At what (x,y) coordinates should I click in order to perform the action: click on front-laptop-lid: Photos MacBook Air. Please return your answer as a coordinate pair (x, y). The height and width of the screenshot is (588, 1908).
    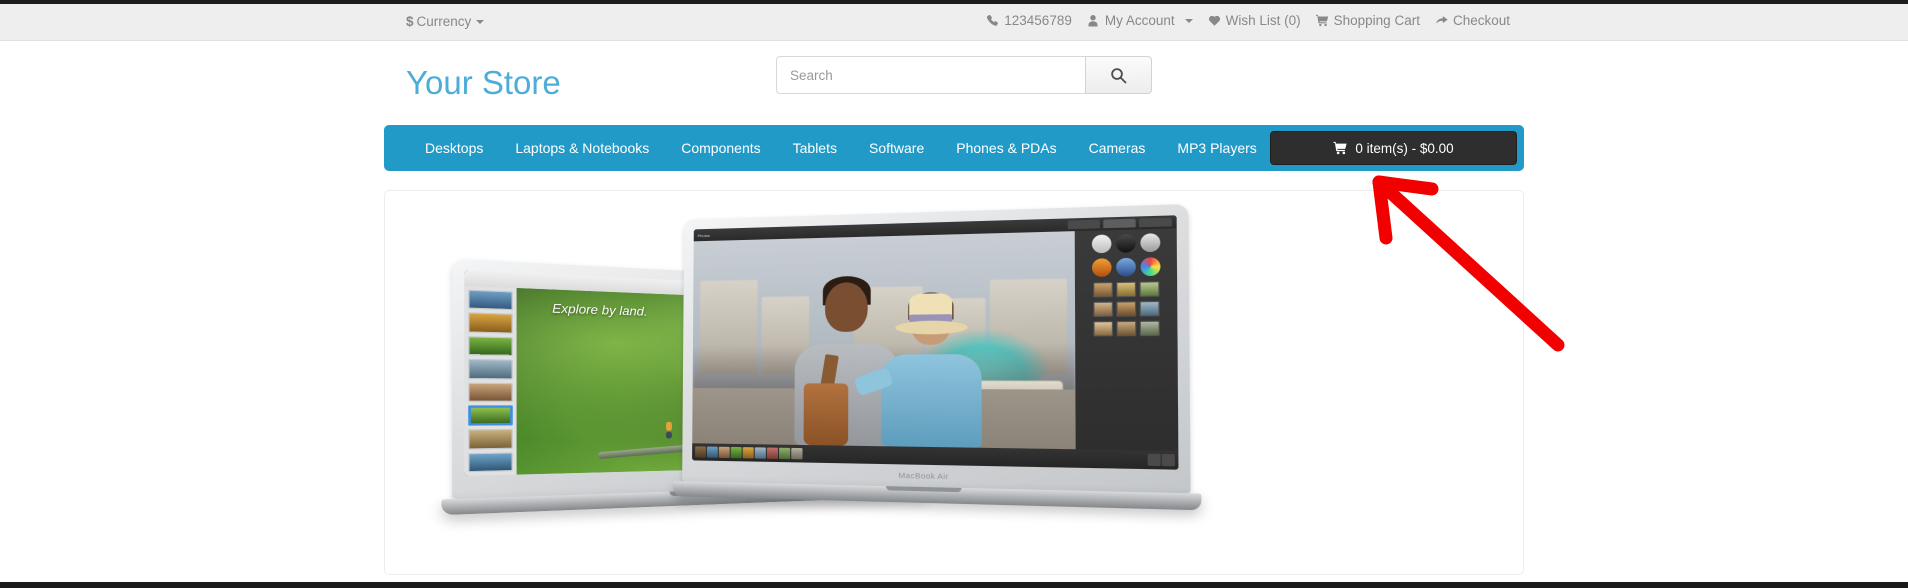
    Looking at the image, I should click on (936, 348).